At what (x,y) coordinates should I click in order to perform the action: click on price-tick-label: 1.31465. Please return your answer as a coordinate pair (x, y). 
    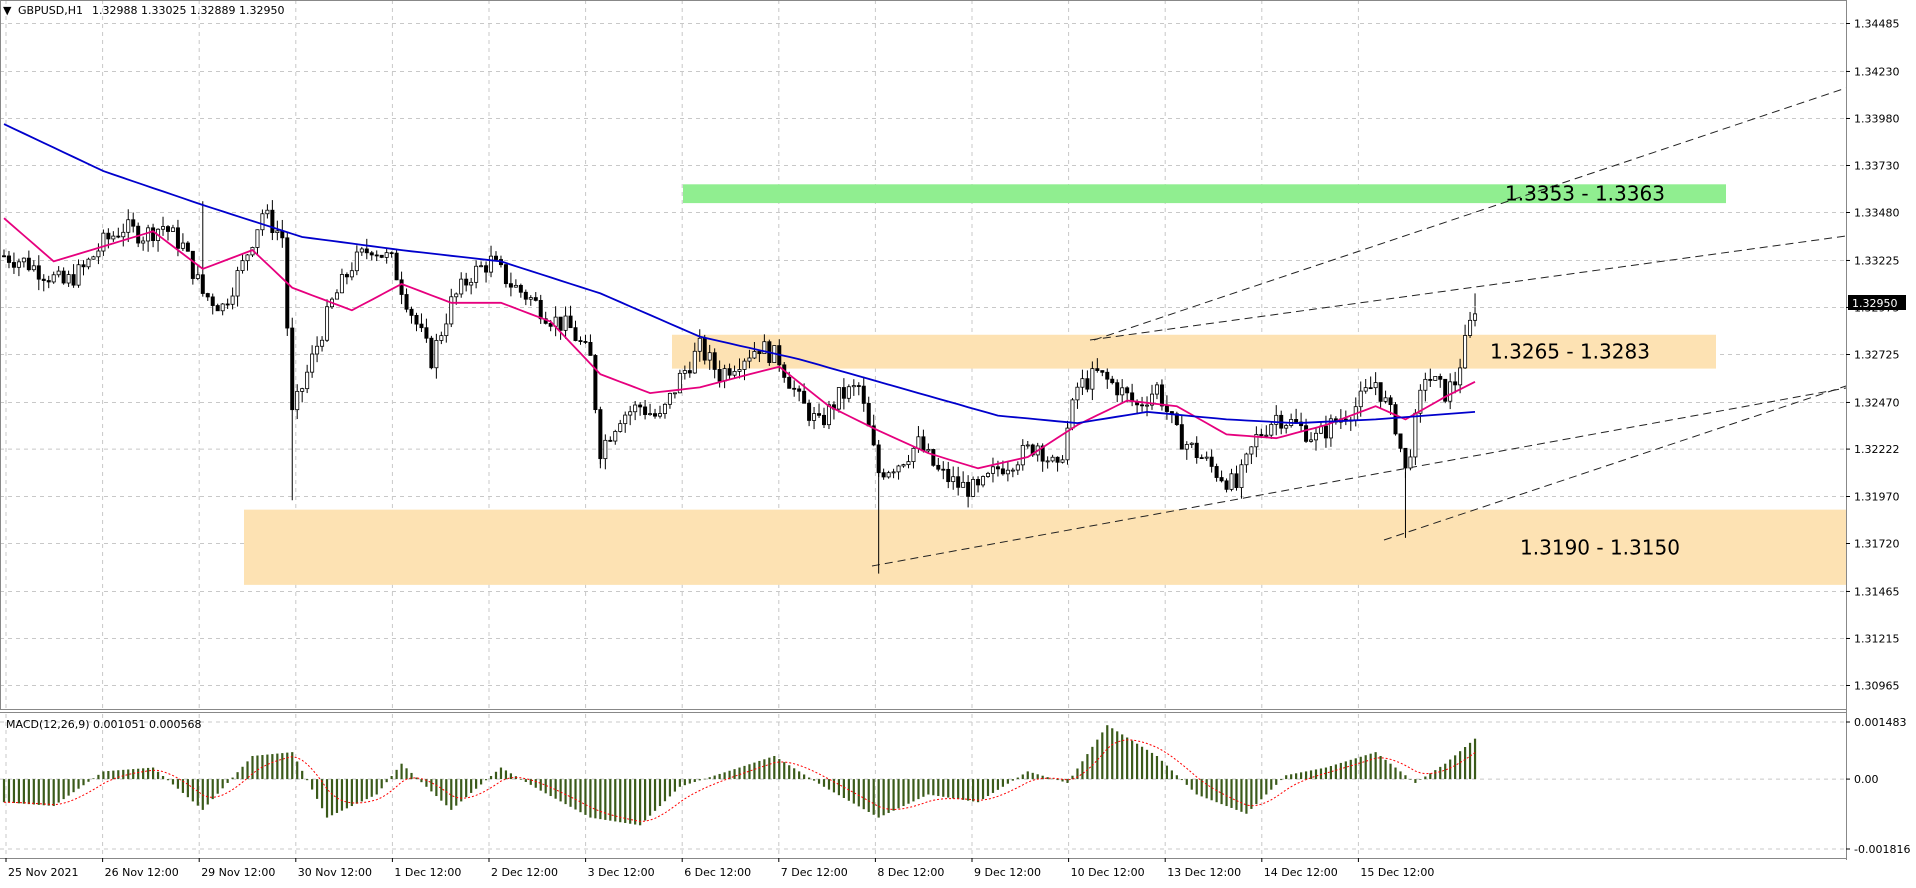
    Looking at the image, I should click on (1877, 591).